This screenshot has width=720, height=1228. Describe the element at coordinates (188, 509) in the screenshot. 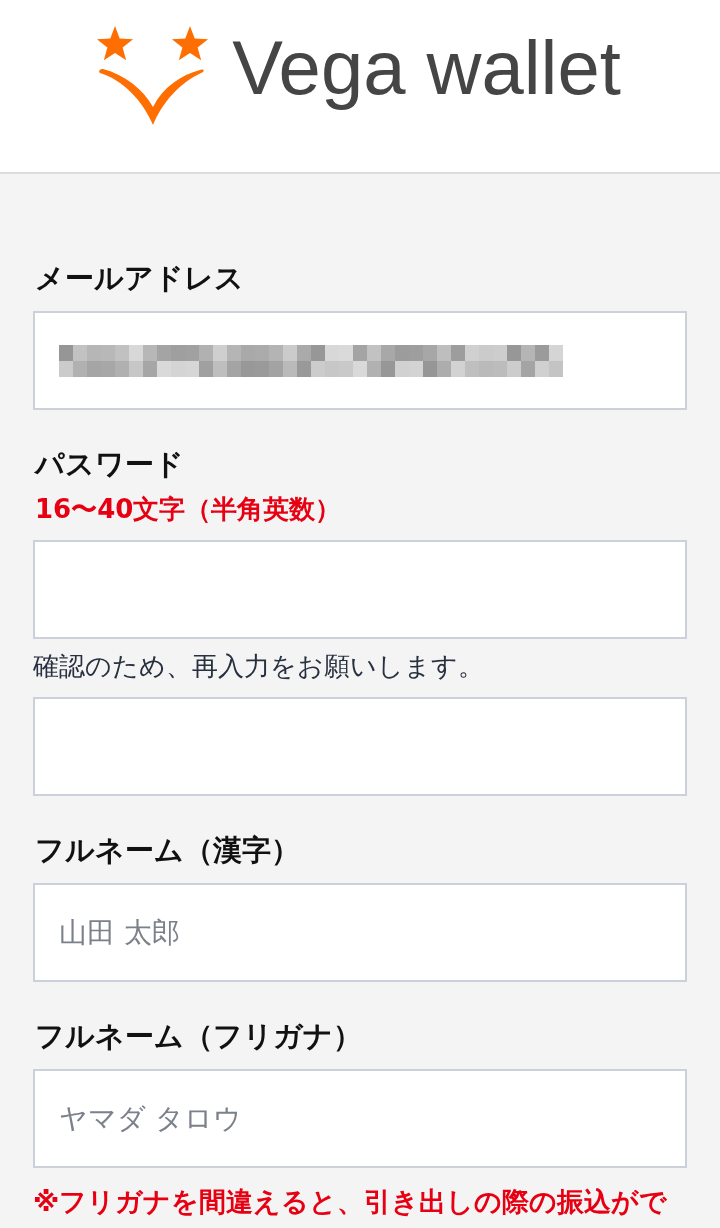

I see `hint-text: 16〜40文字（半角英数）` at that location.